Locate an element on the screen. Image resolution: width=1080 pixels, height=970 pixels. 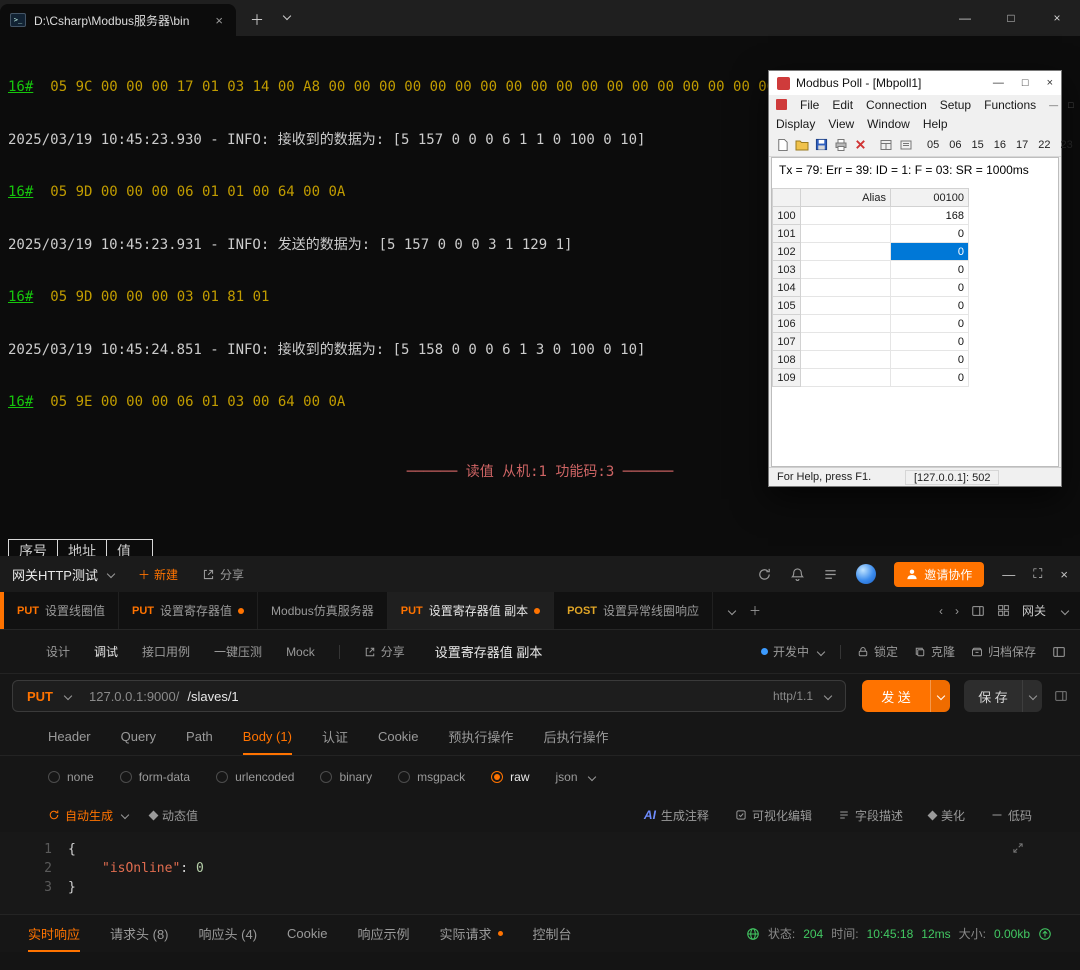
app-logo is located at coordinates (866, 574).